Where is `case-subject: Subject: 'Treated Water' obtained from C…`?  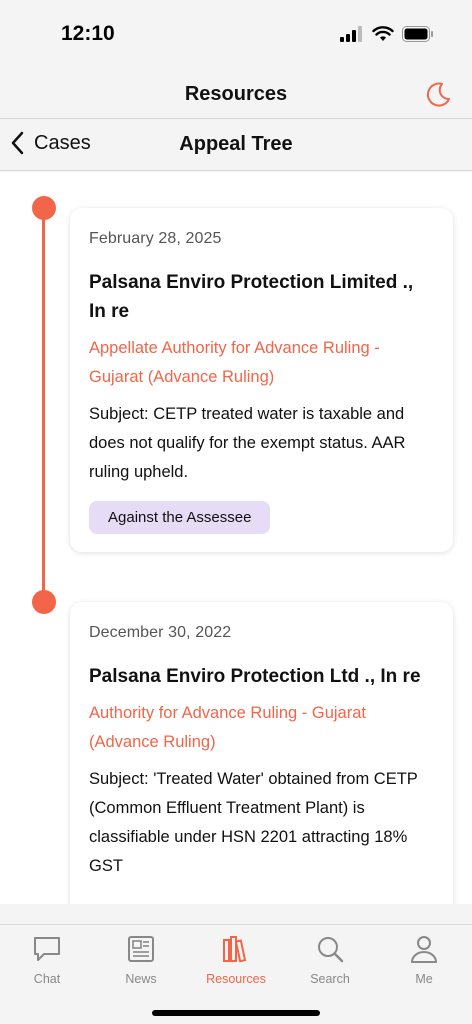 case-subject: Subject: 'Treated Water' obtained from C… is located at coordinates (253, 822).